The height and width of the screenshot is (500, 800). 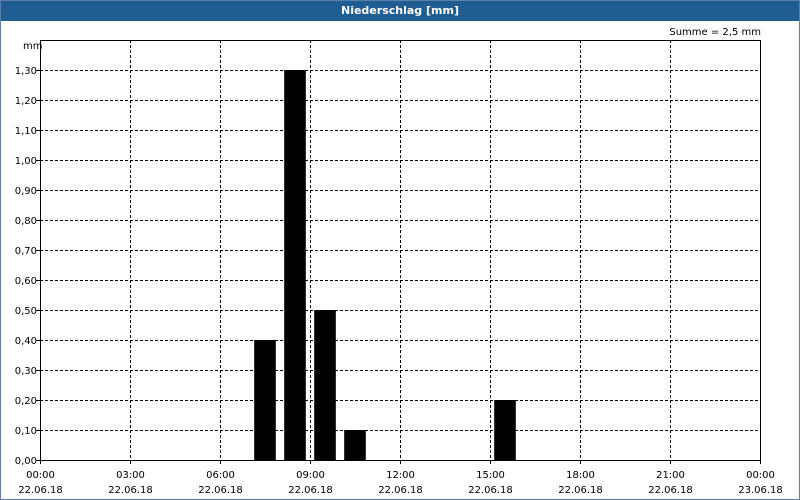 What do you see at coordinates (130, 475) in the screenshot?
I see `x-tick-time: 03:00` at bounding box center [130, 475].